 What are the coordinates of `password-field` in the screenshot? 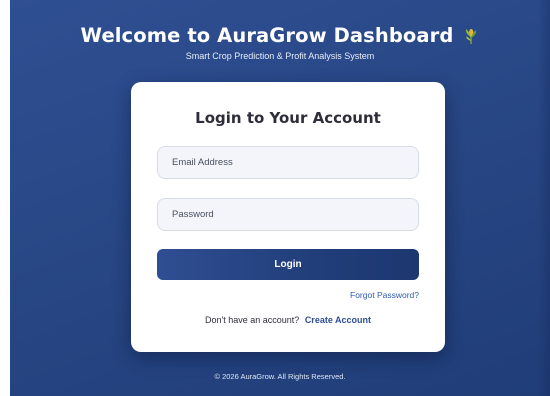 It's located at (288, 214).